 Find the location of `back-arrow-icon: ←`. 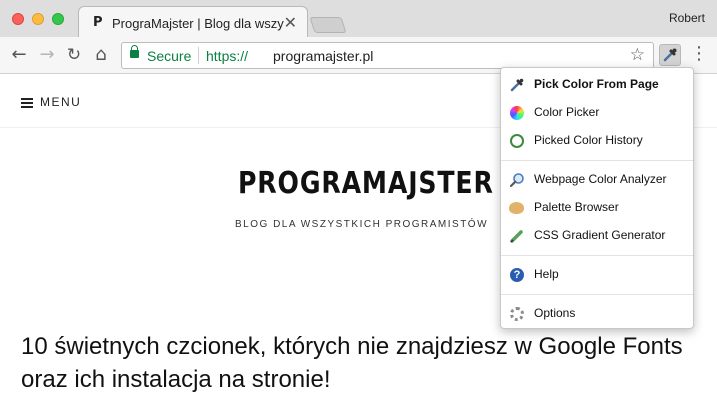

back-arrow-icon: ← is located at coordinates (19, 55).